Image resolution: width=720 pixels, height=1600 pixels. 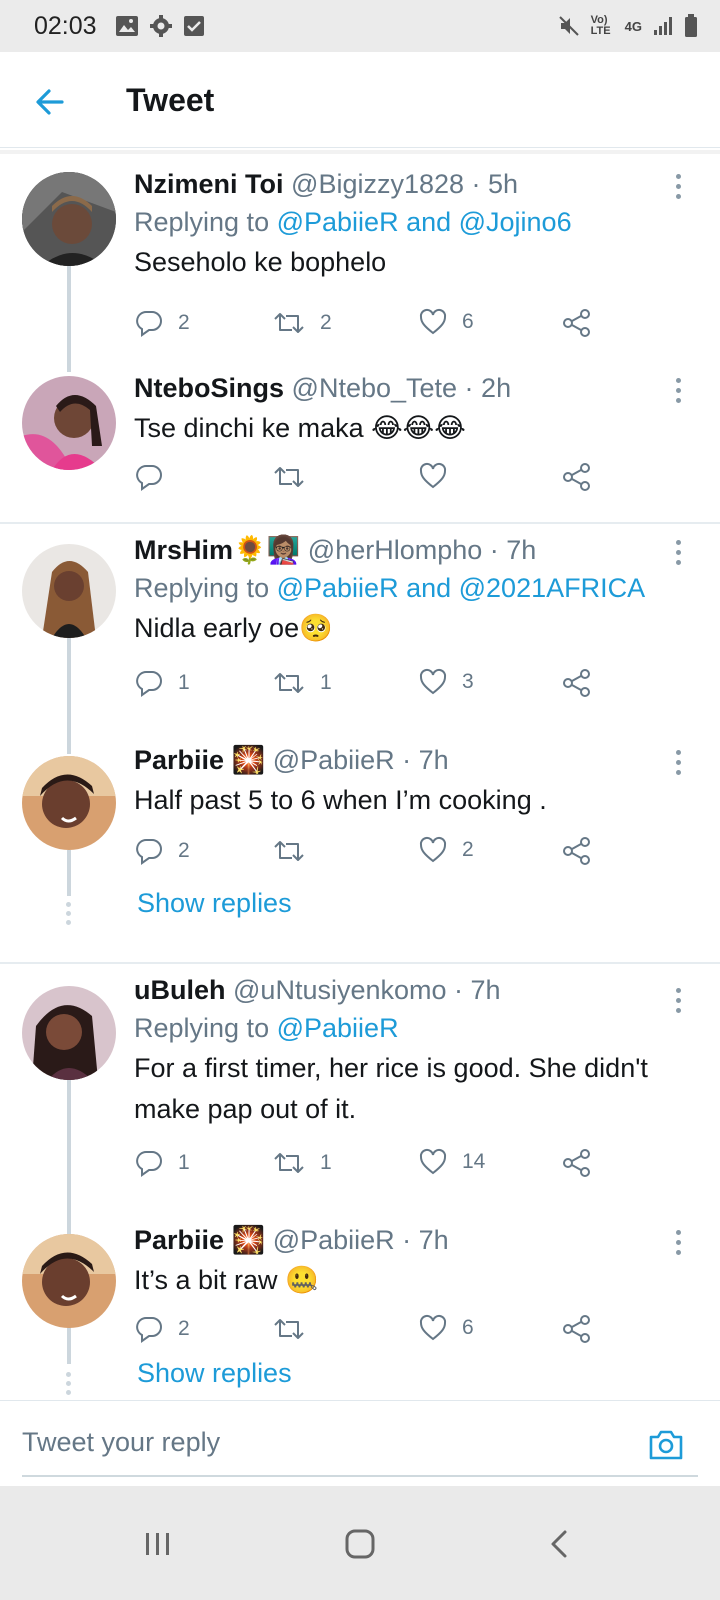 What do you see at coordinates (691, 25) in the screenshot?
I see `battery-icon` at bounding box center [691, 25].